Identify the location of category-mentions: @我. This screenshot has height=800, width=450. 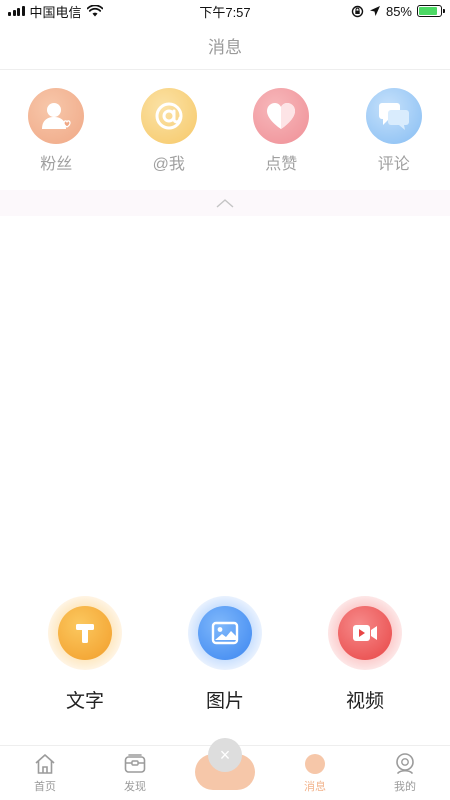
(169, 130).